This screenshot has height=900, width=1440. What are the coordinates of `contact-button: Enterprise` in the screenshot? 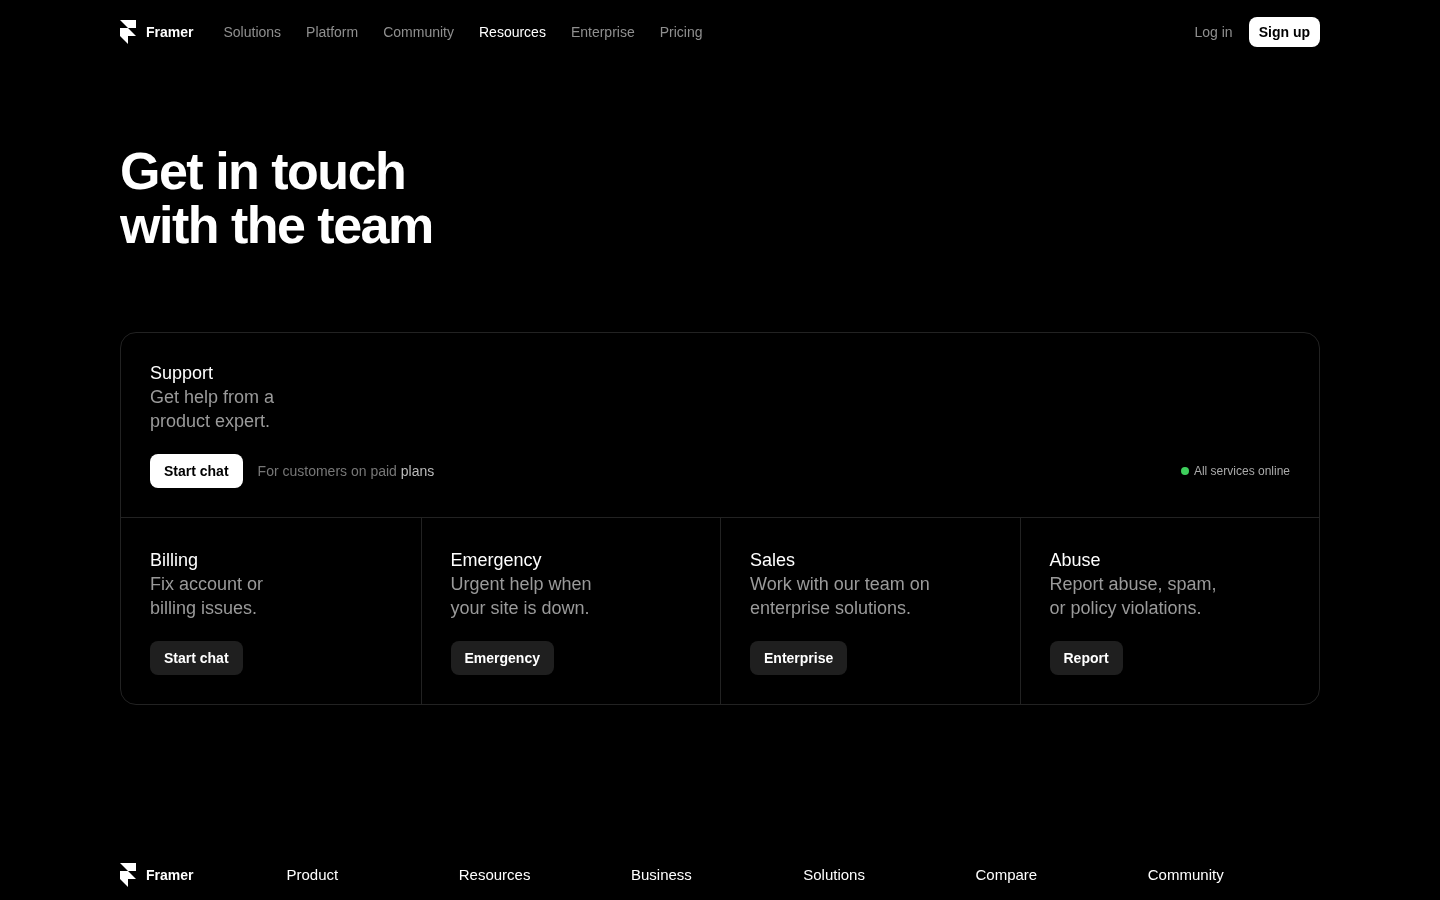 It's located at (799, 658).